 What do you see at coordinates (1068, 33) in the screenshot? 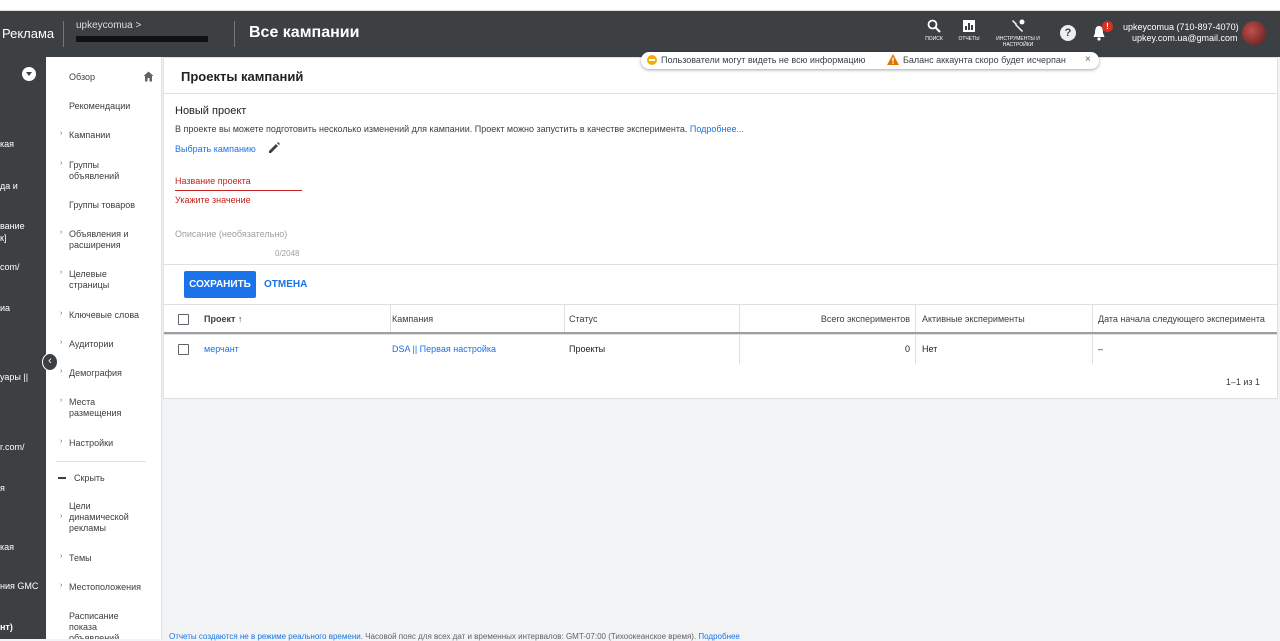
I see `help-icon: ?` at bounding box center [1068, 33].